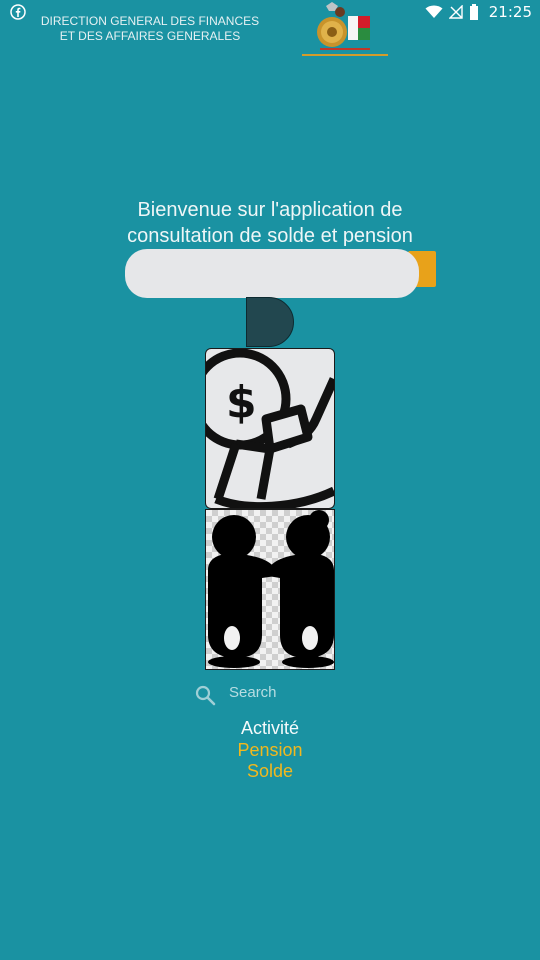 This screenshot has width=540, height=960. I want to click on menu-item-activite: Activité, so click(270, 729).